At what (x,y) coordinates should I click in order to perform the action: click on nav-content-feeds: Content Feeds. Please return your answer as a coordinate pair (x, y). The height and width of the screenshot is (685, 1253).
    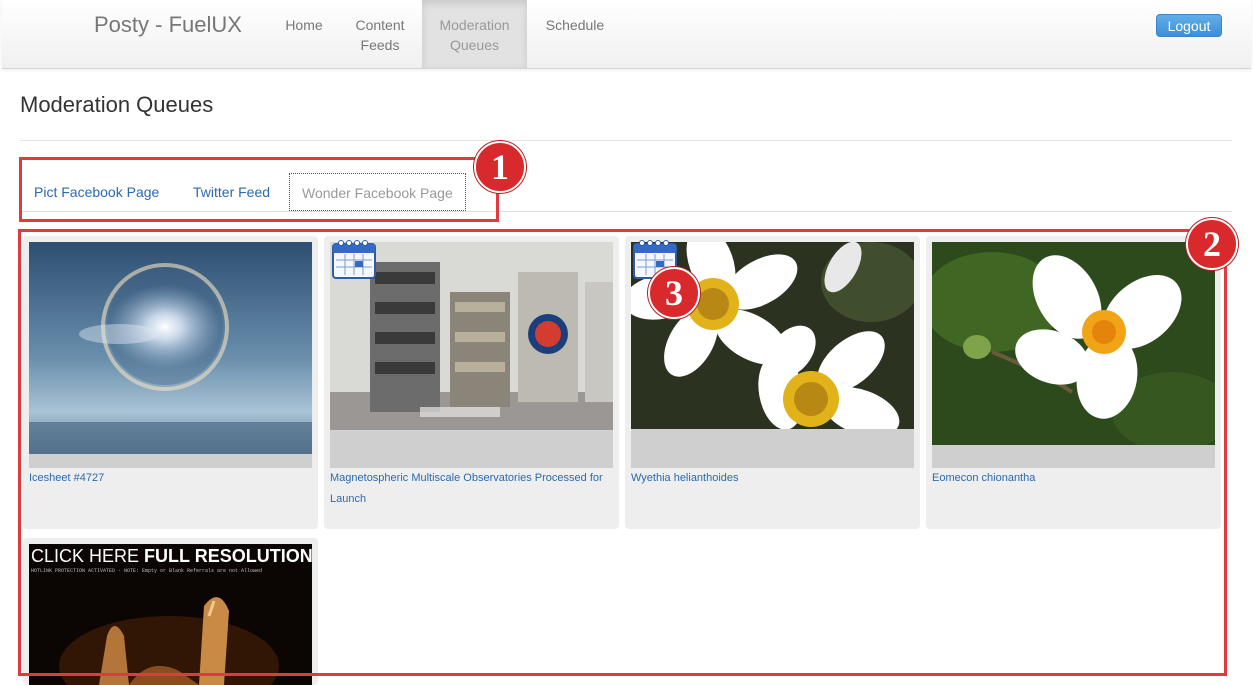
    Looking at the image, I should click on (380, 34).